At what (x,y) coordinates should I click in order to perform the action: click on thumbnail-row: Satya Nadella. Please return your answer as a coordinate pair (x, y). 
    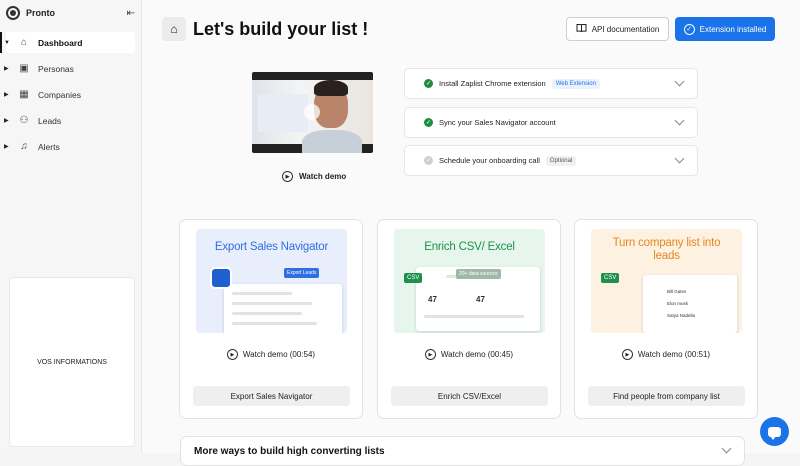
    Looking at the image, I should click on (681, 315).